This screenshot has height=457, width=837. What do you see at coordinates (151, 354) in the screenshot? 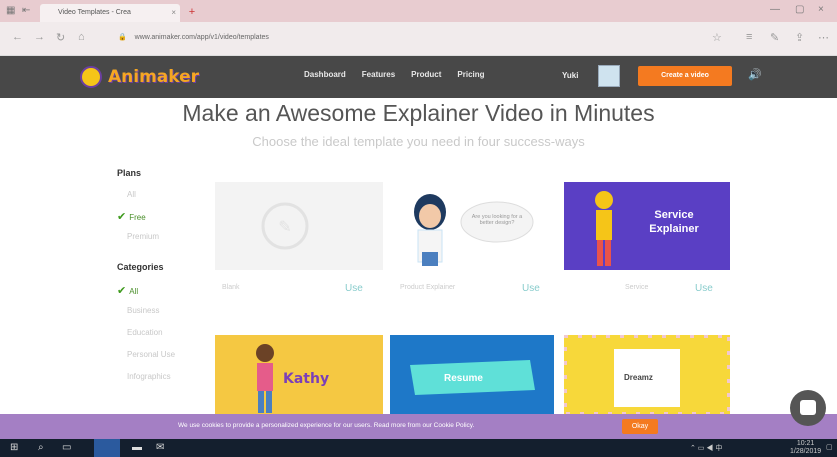
I see `category-option-personal: Personal Use` at bounding box center [151, 354].